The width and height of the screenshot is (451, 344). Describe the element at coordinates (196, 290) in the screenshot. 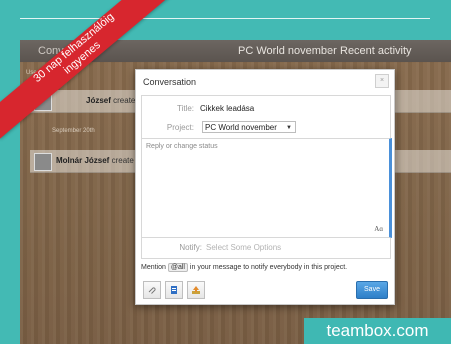

I see `upload-icon` at that location.